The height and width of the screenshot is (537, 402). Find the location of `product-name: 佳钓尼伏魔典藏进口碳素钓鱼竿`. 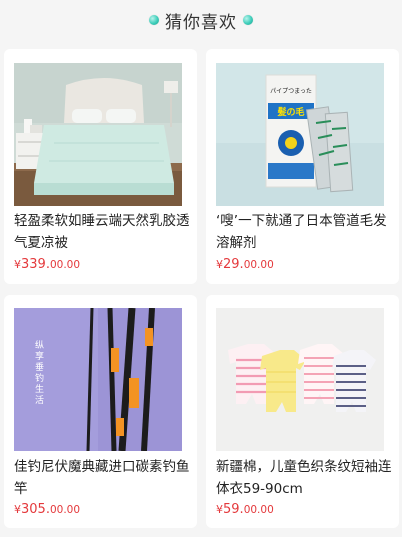

product-name: 佳钓尼伏魔典藏进口碳素钓鱼竿 is located at coordinates (102, 478).